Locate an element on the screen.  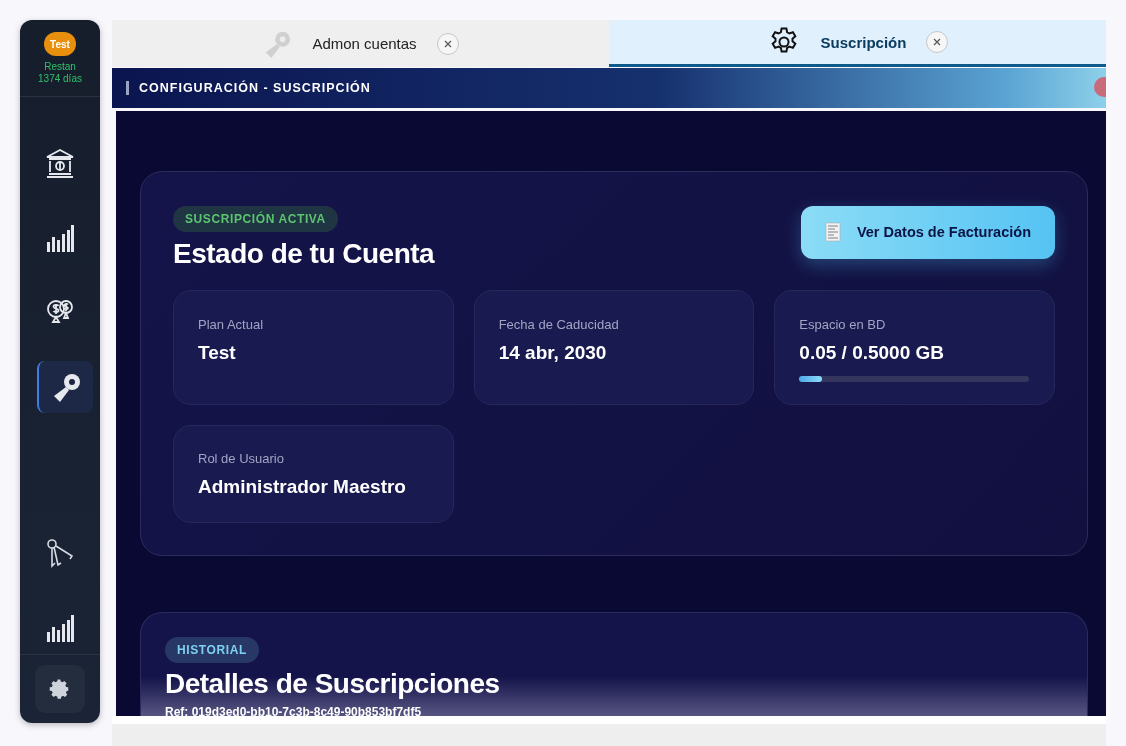
stat-value: Test is located at coordinates (217, 352).